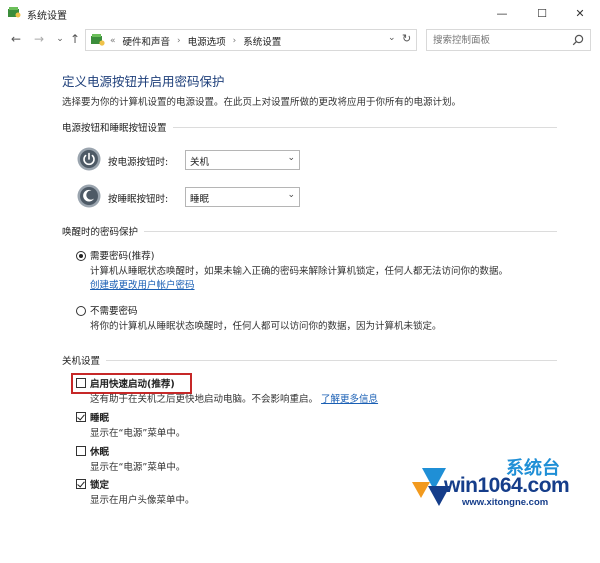 The image size is (600, 563). I want to click on breadcrumb-overflow: «, so click(113, 41).